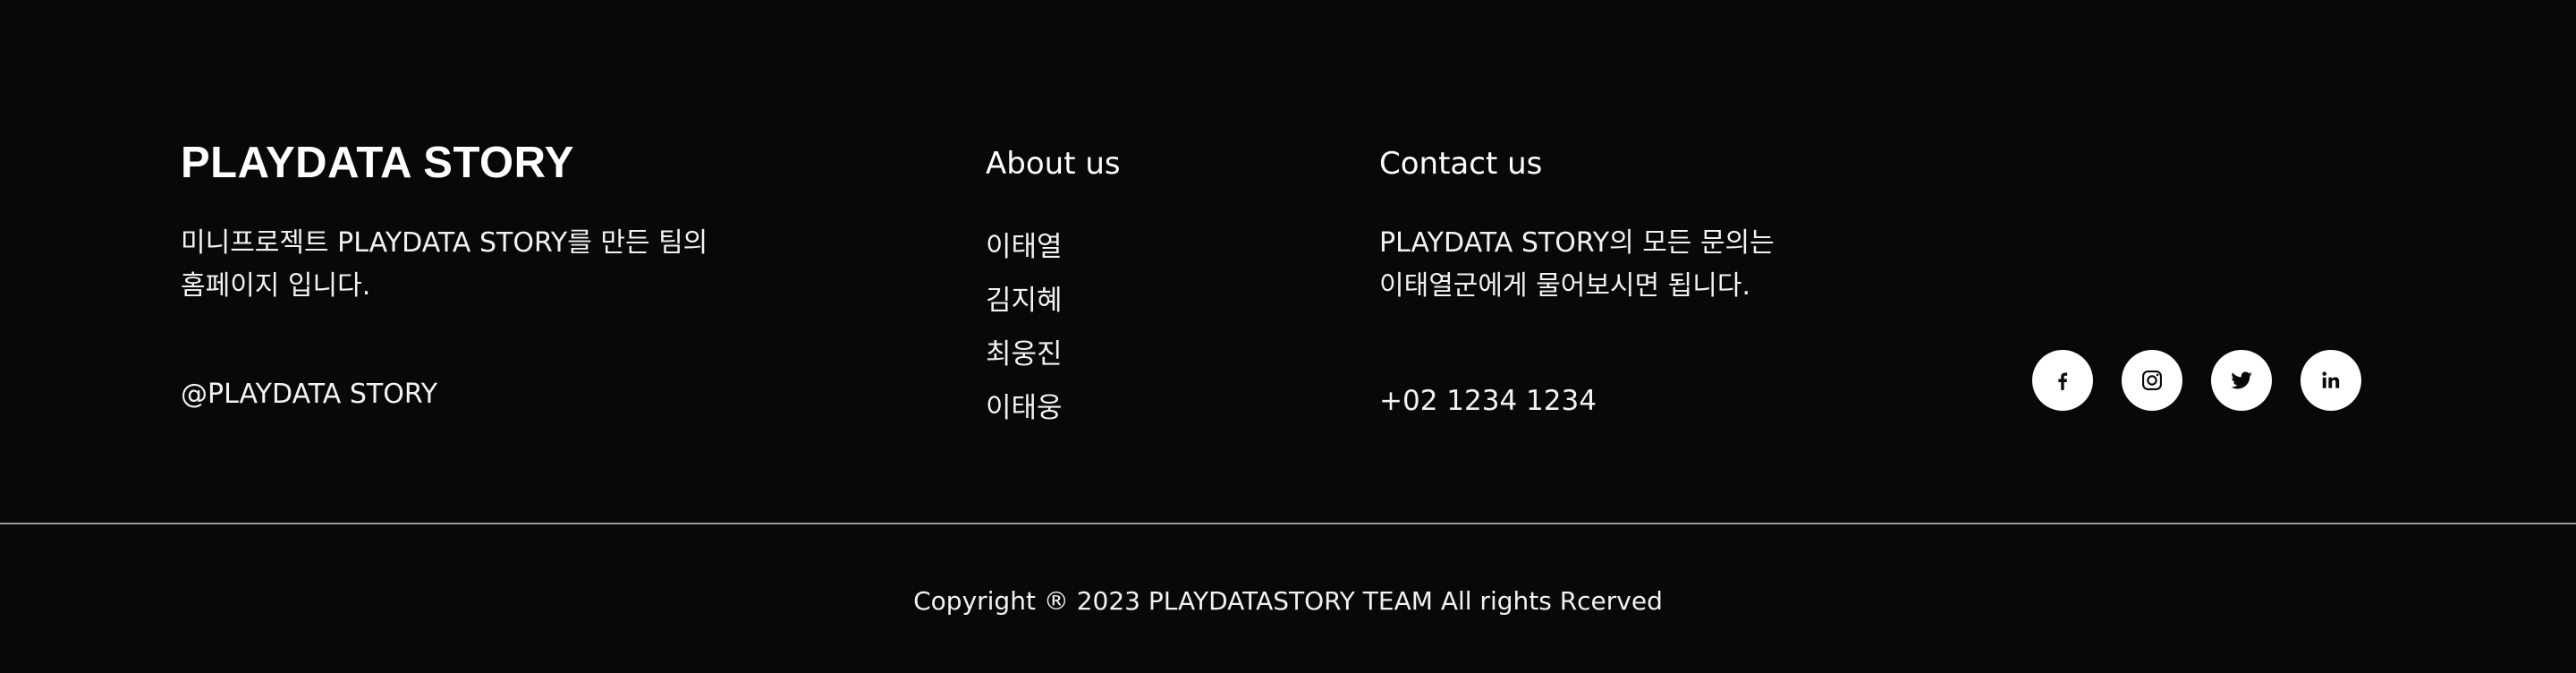 This screenshot has height=673, width=2576. Describe the element at coordinates (1488, 401) in the screenshot. I see `contact-phone: +02 1234 1234` at that location.